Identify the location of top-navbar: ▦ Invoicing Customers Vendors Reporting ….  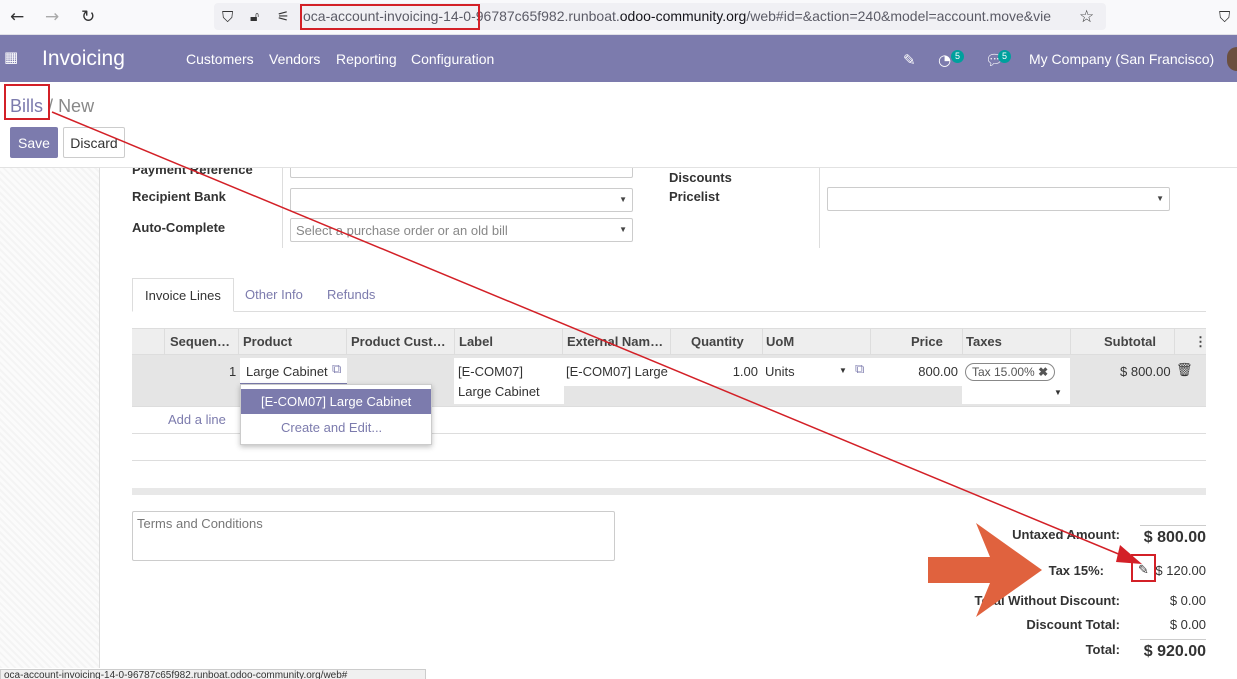
(618, 58).